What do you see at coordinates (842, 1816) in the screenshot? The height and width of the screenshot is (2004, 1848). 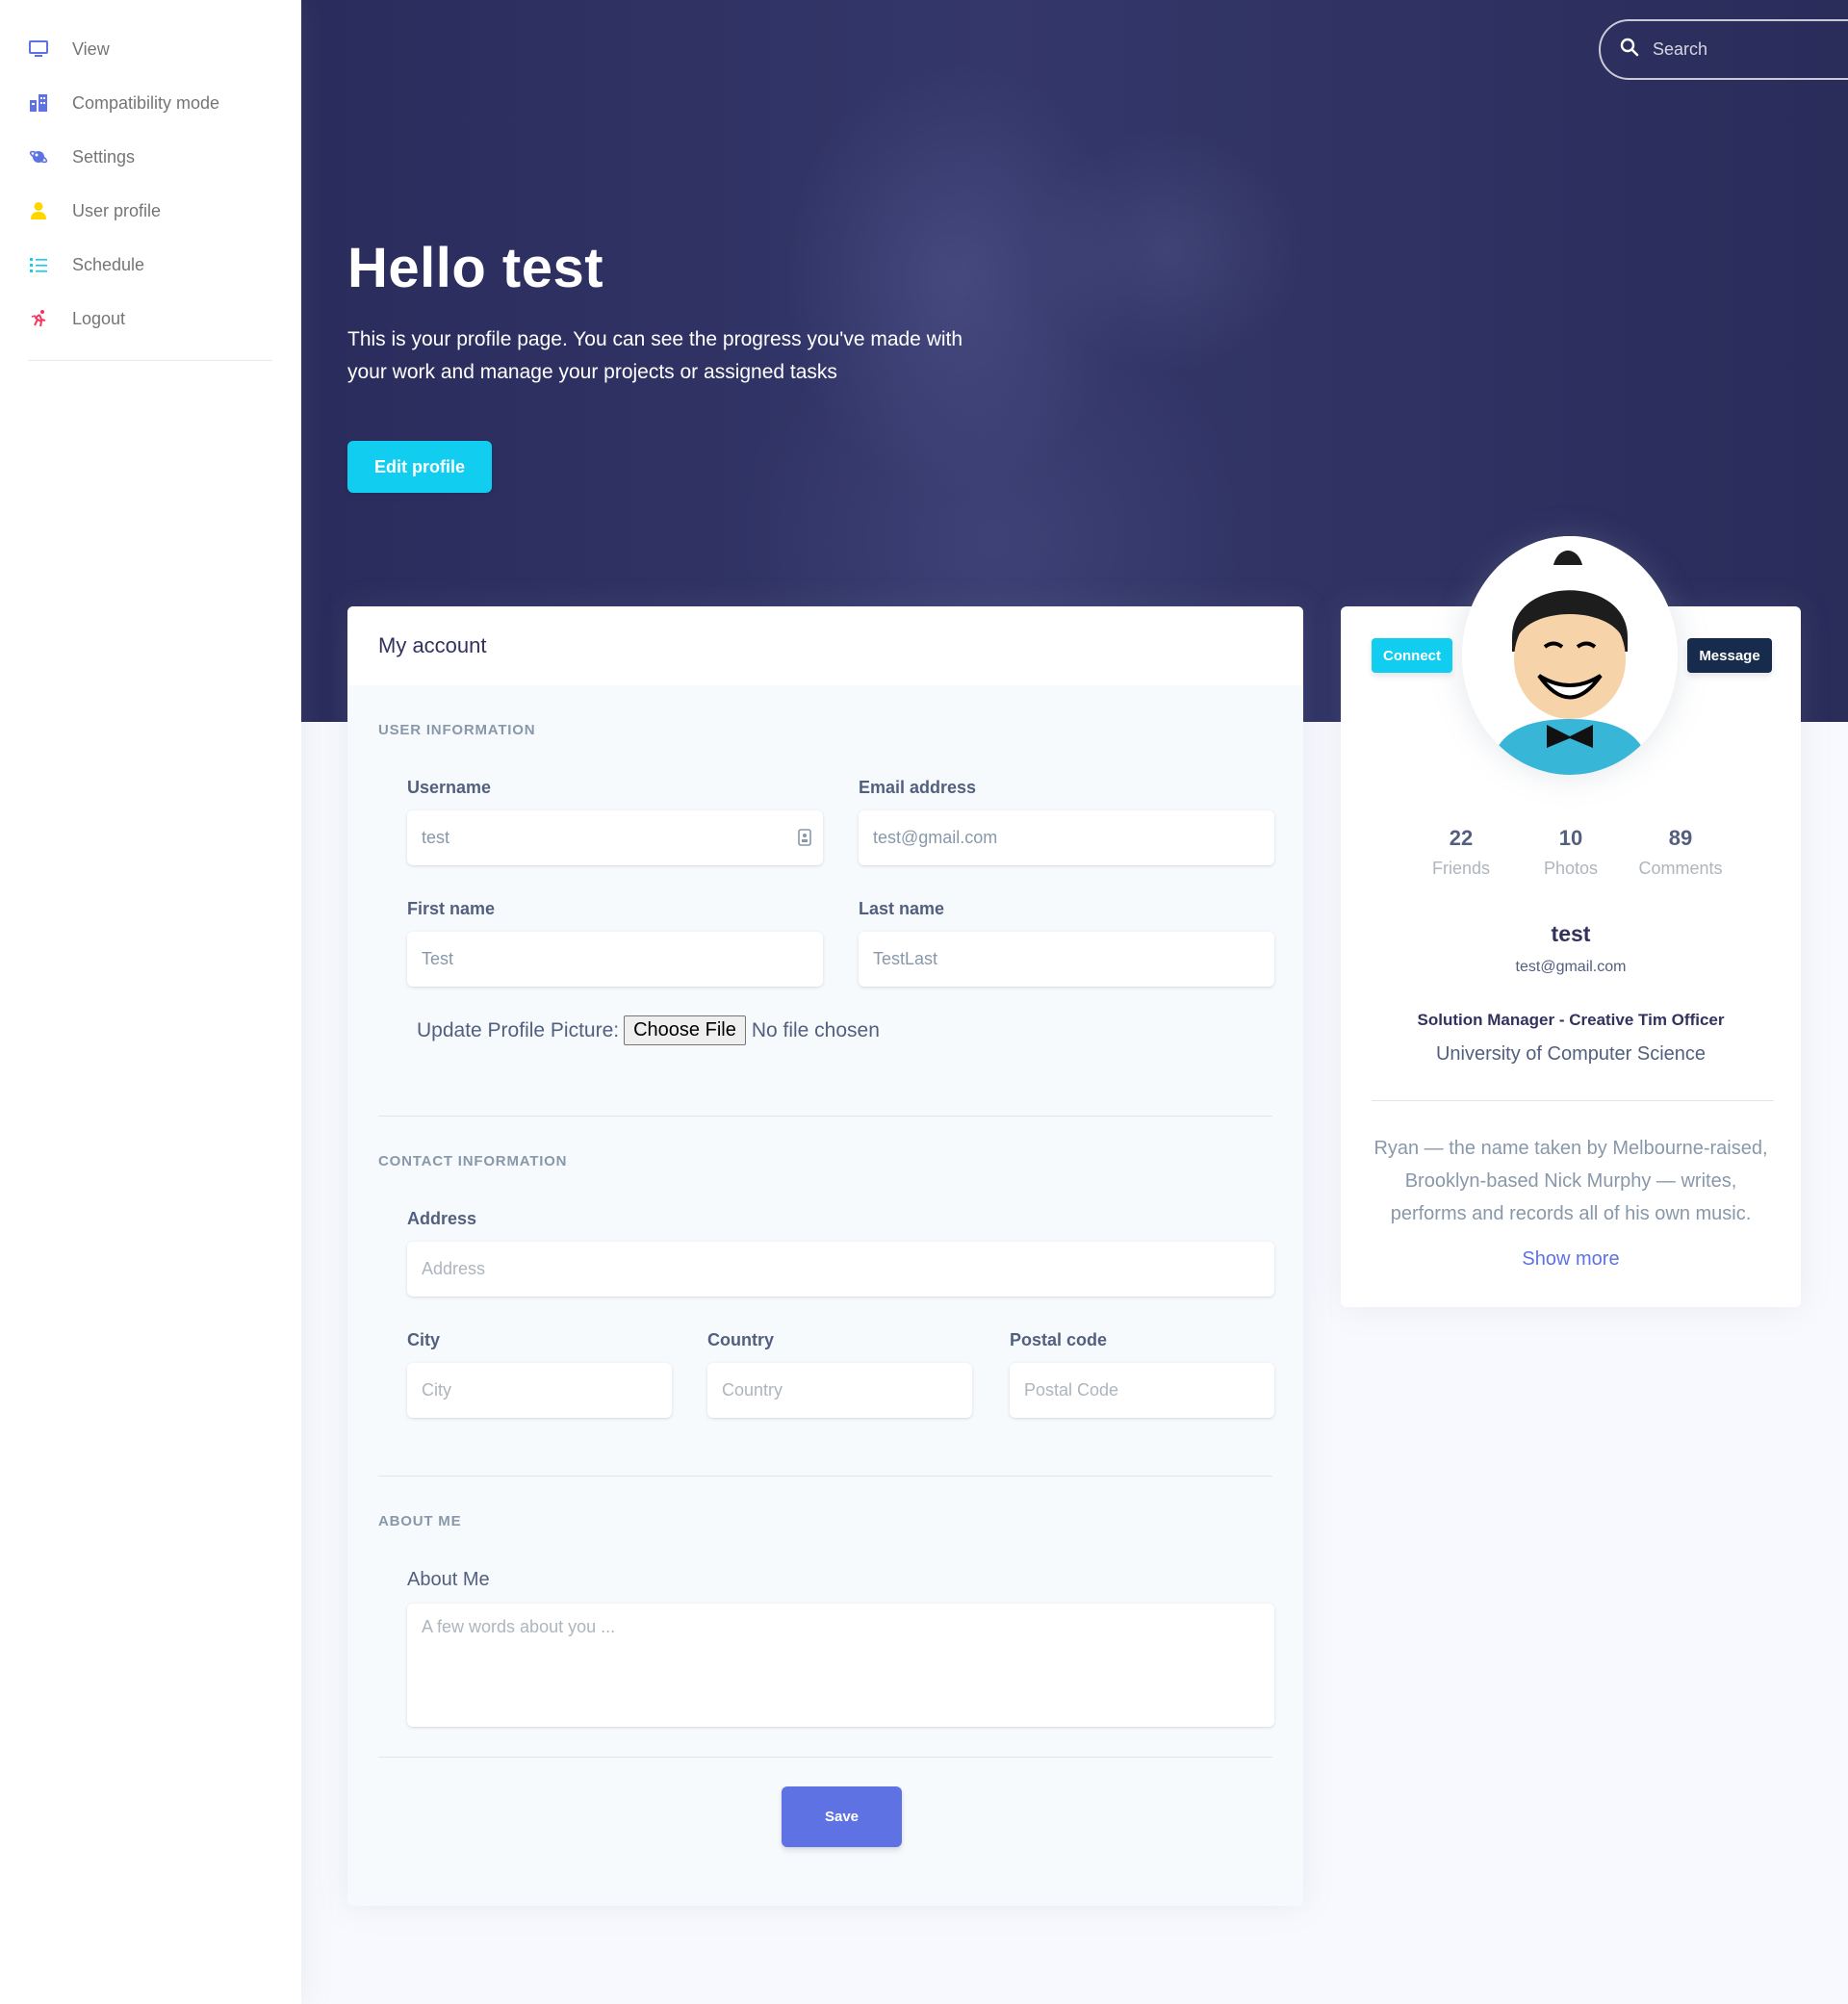 I see `save-button: Save` at bounding box center [842, 1816].